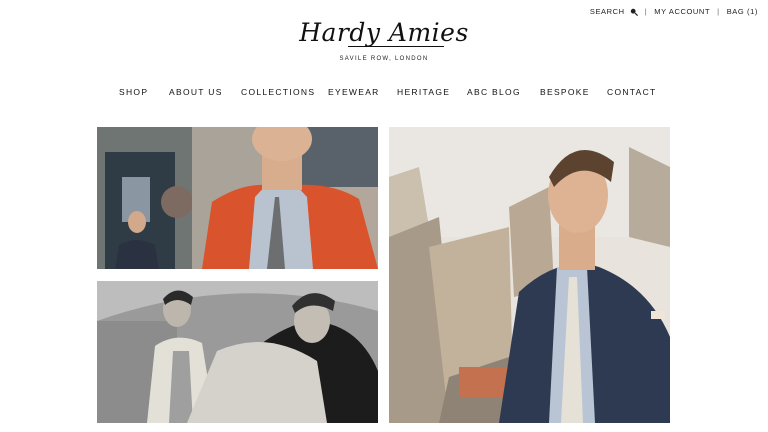 This screenshot has height=432, width=768. I want to click on photo-orange-coat-image, so click(237, 198).